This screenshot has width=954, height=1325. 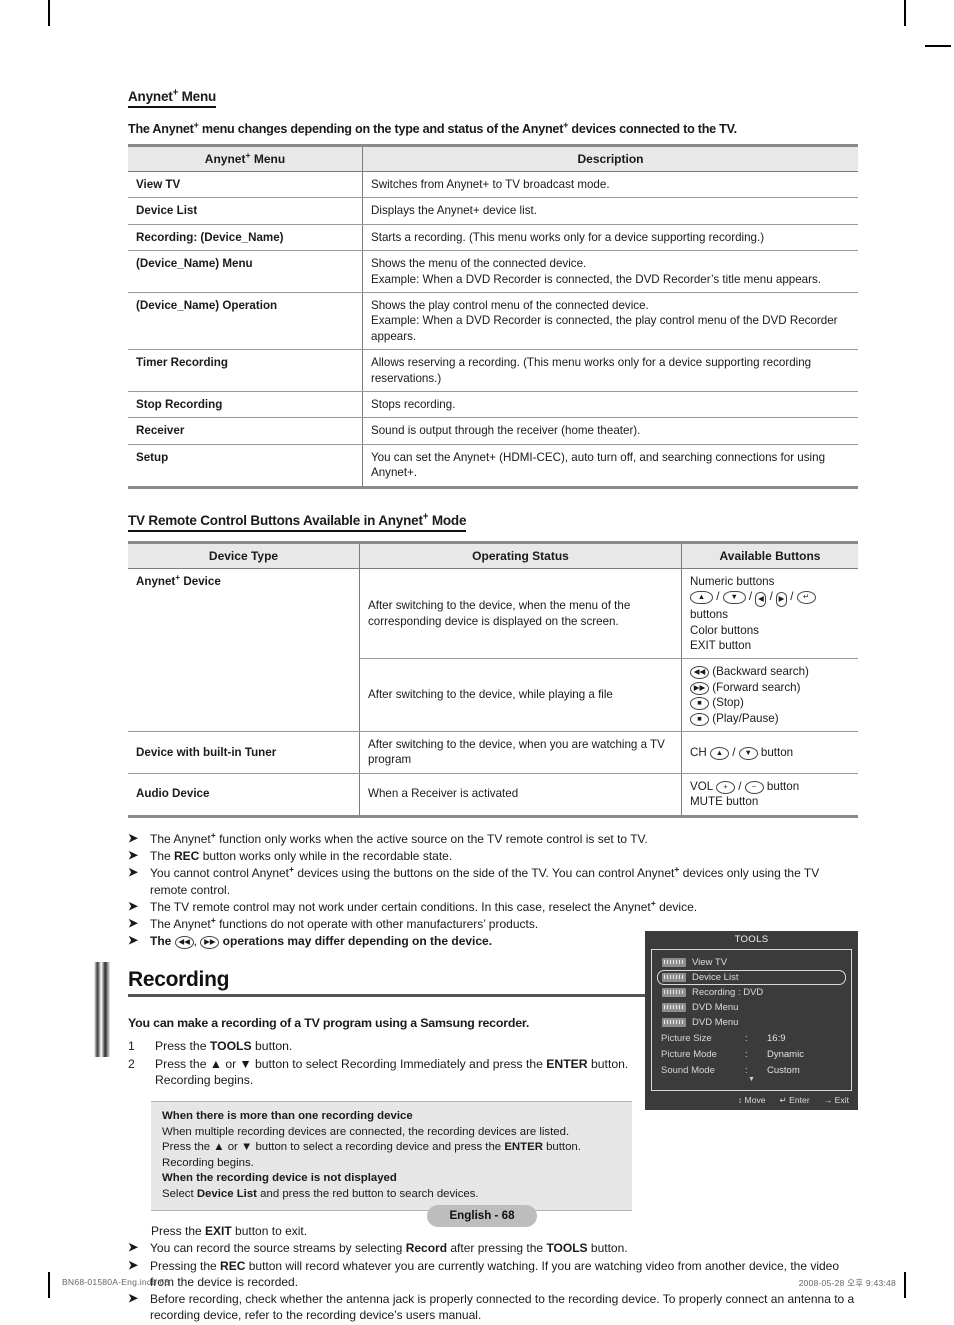 What do you see at coordinates (493, 405) in the screenshot?
I see `table-row: Stop Recording Stops recording.` at bounding box center [493, 405].